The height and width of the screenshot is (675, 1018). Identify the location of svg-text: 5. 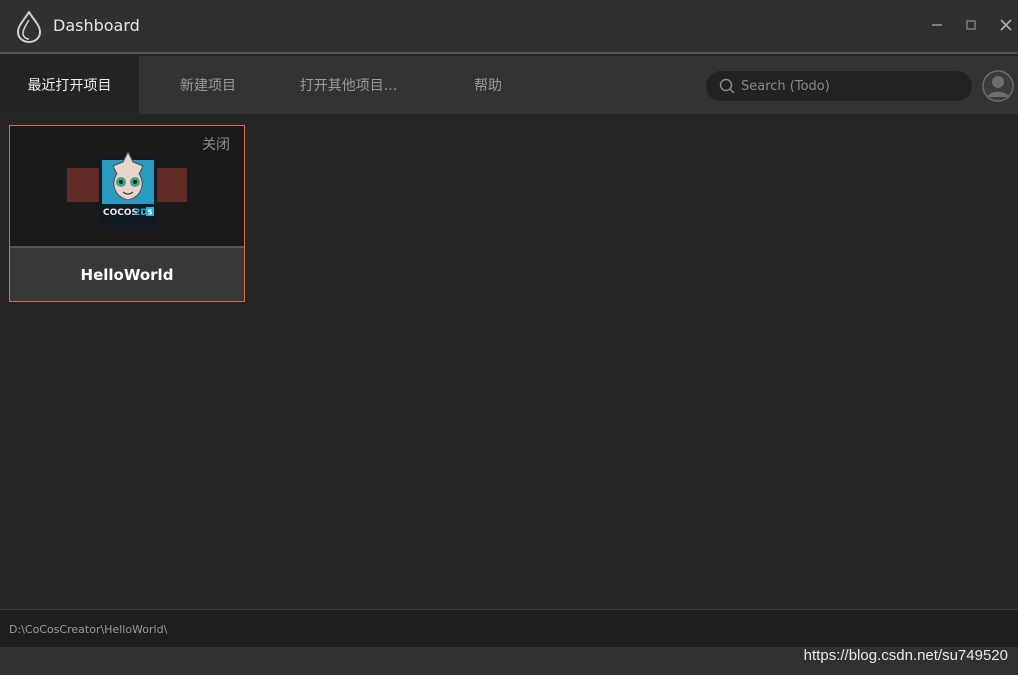
(150, 213).